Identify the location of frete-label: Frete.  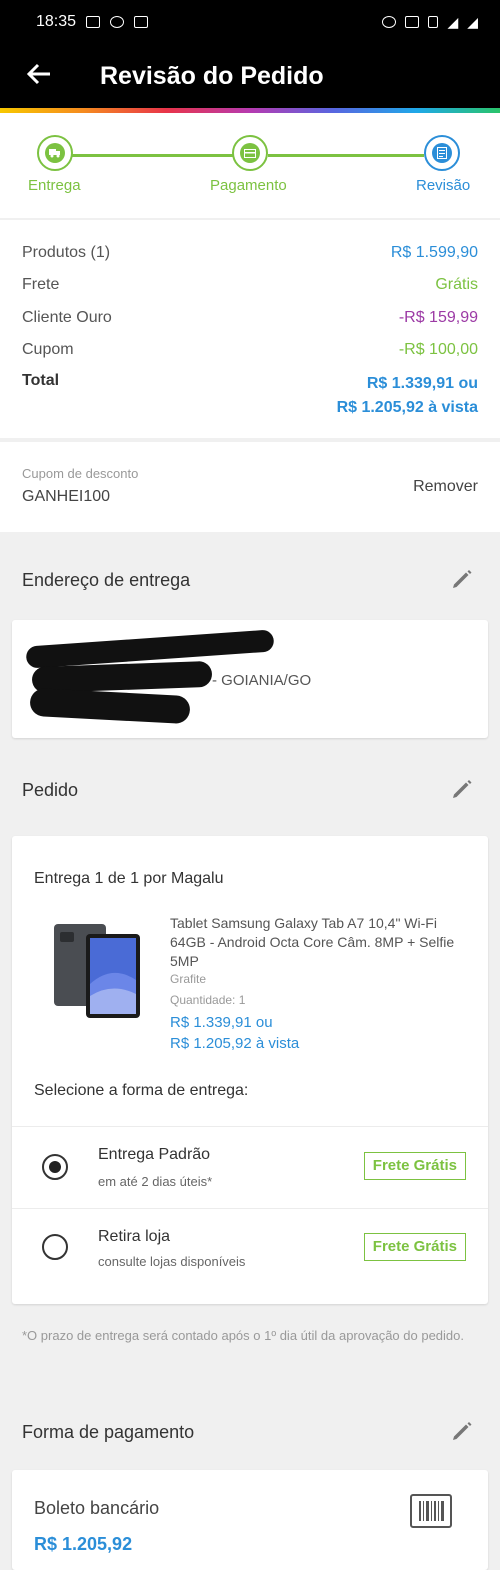
(41, 284).